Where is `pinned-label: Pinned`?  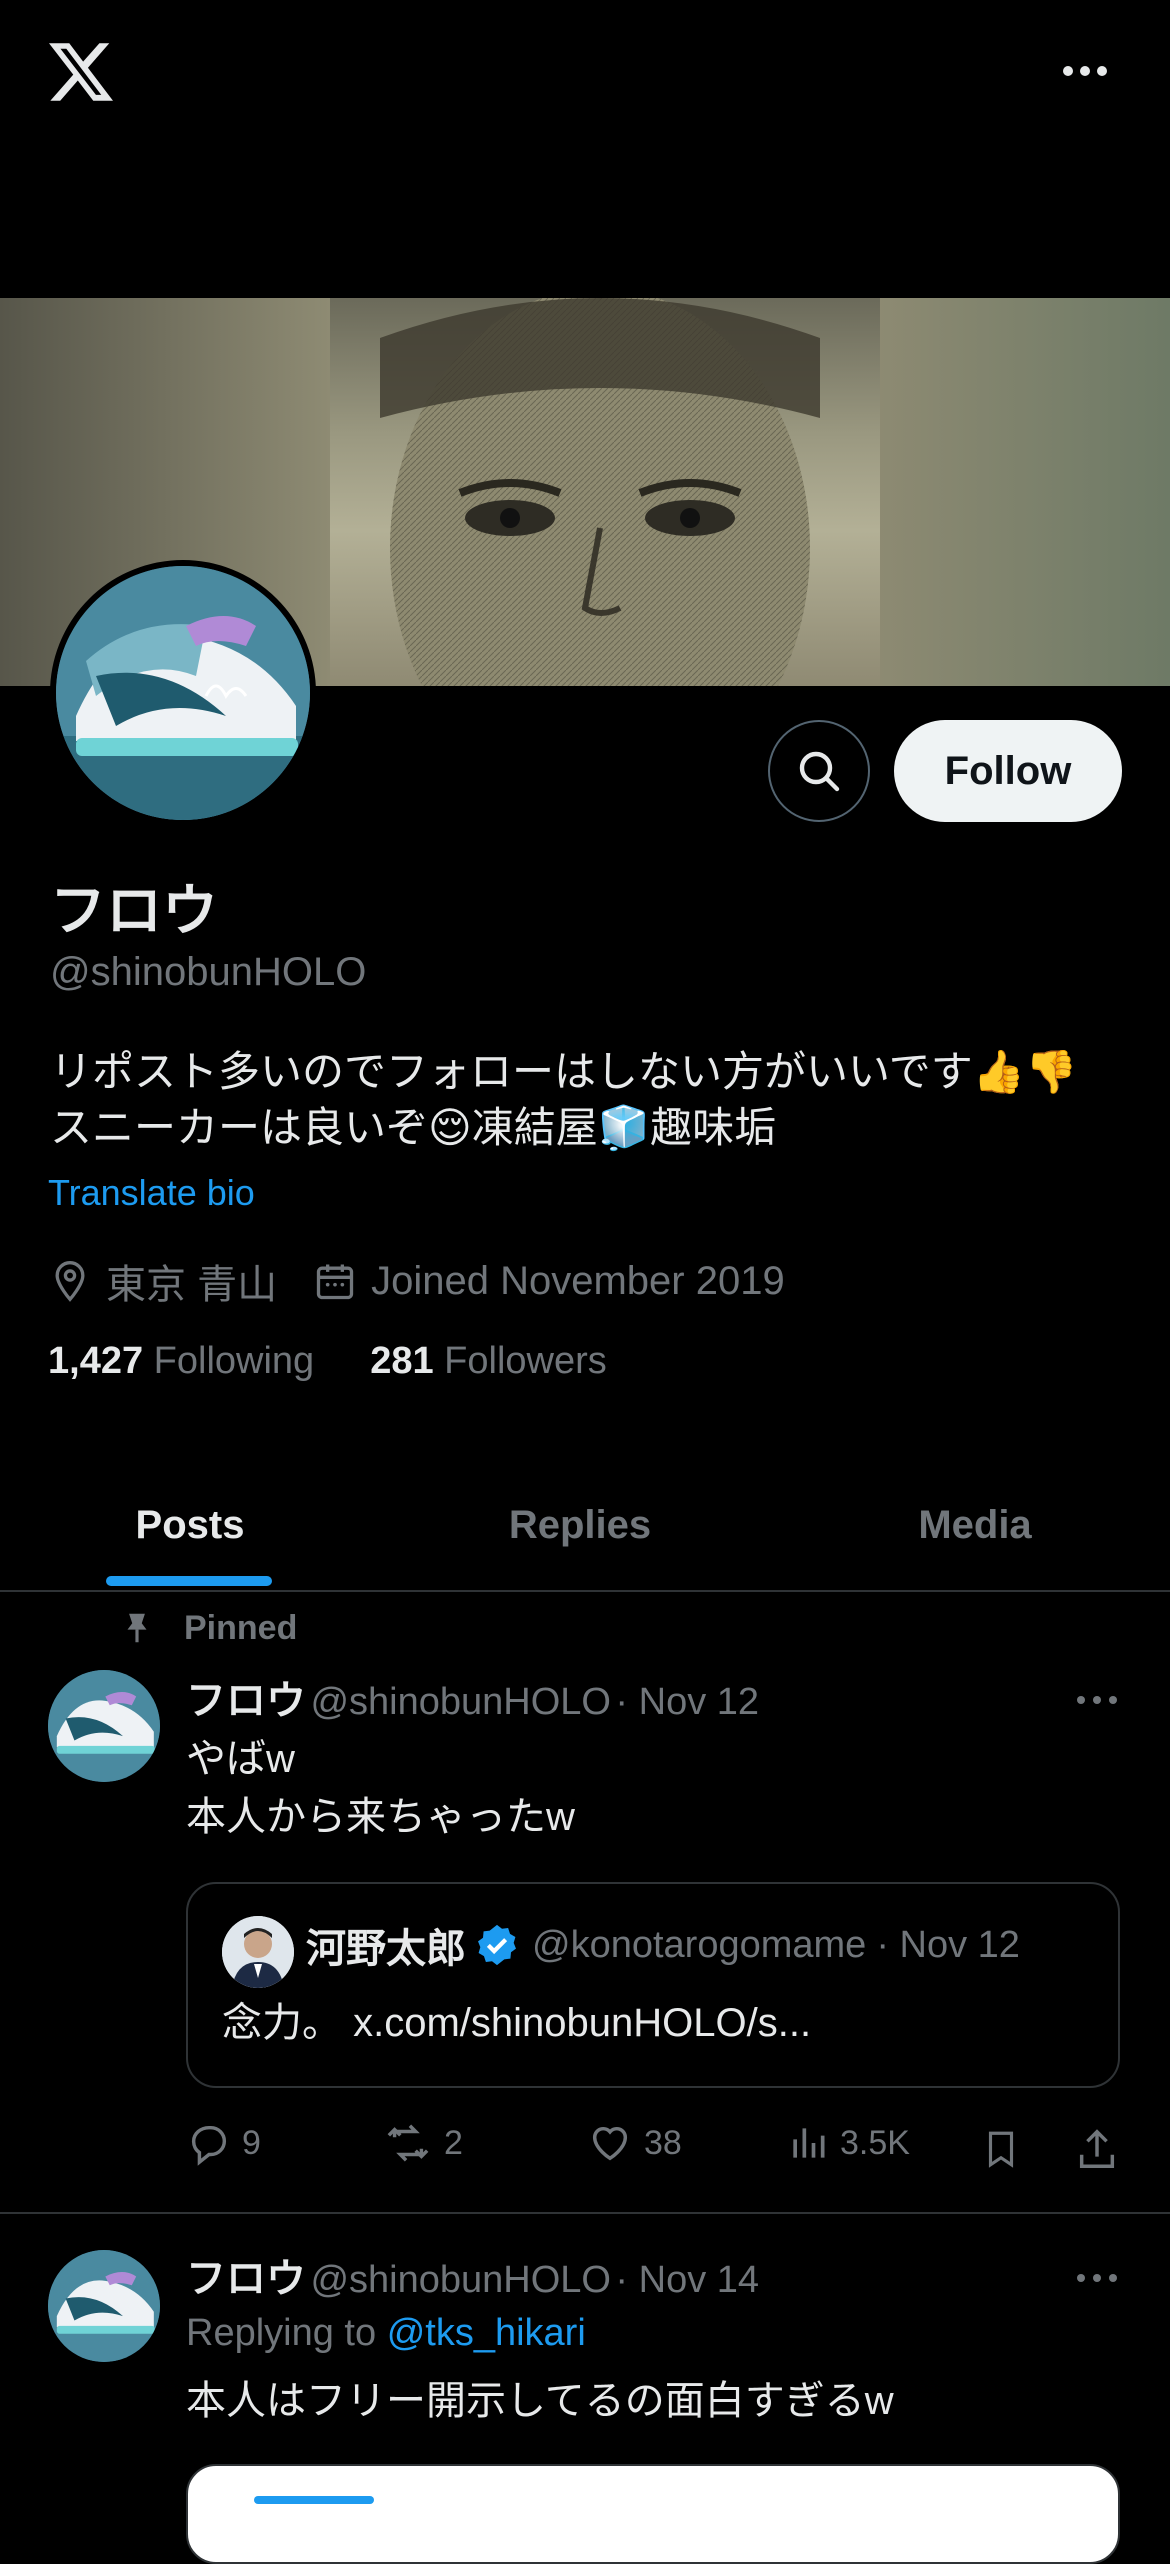
pinned-label: Pinned is located at coordinates (241, 1627).